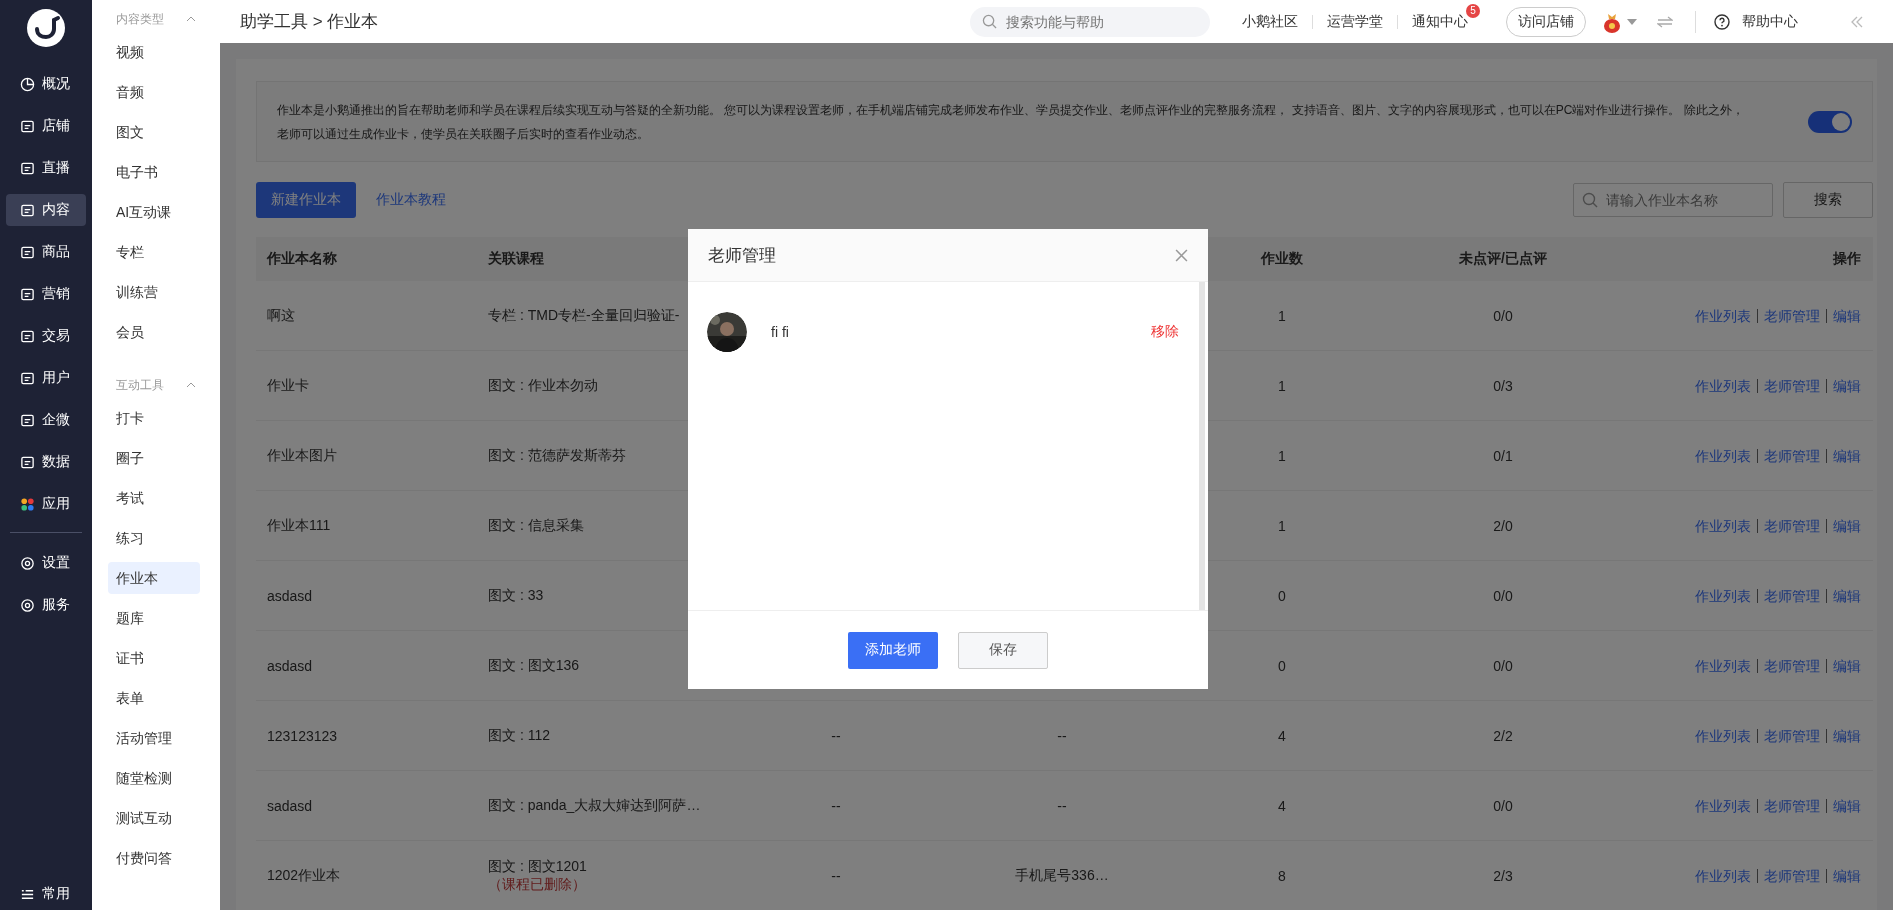  I want to click on caret-icon, so click(1632, 21).